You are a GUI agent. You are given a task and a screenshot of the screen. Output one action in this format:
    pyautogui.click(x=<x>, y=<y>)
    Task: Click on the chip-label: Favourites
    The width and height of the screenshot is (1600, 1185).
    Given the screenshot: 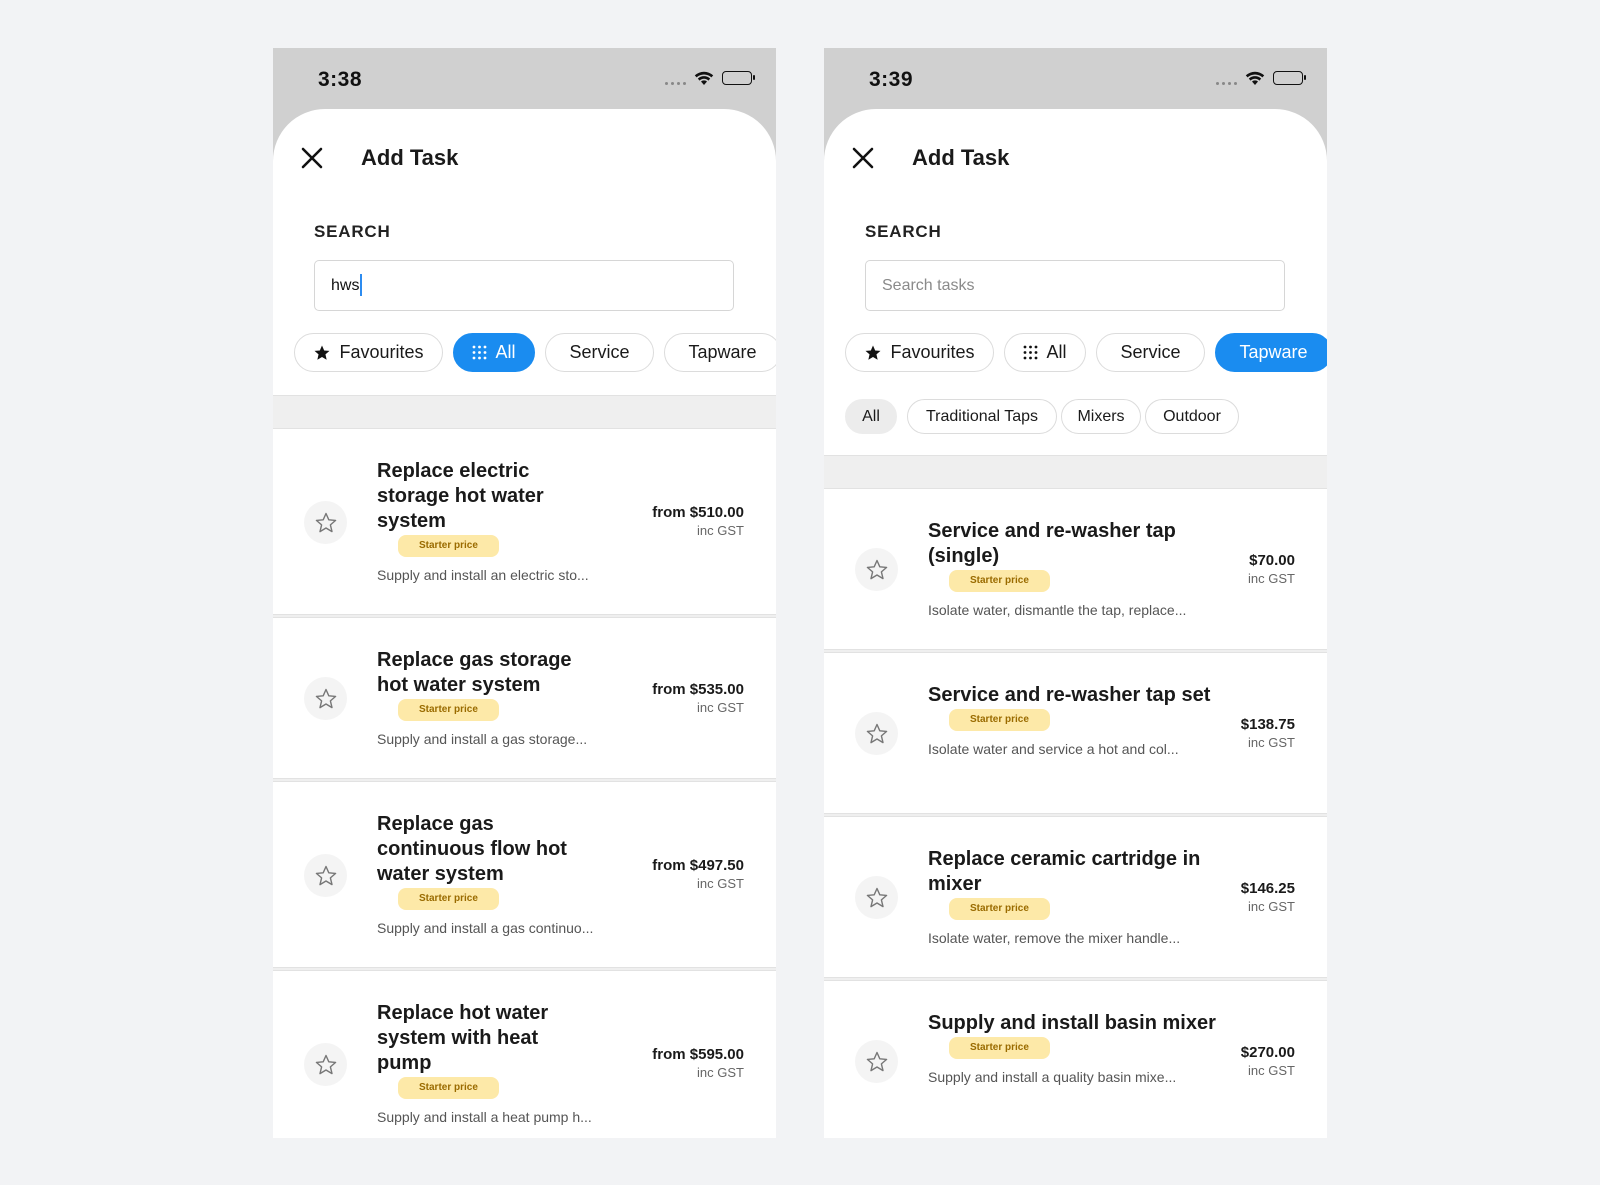 What is the action you would take?
    pyautogui.click(x=932, y=352)
    